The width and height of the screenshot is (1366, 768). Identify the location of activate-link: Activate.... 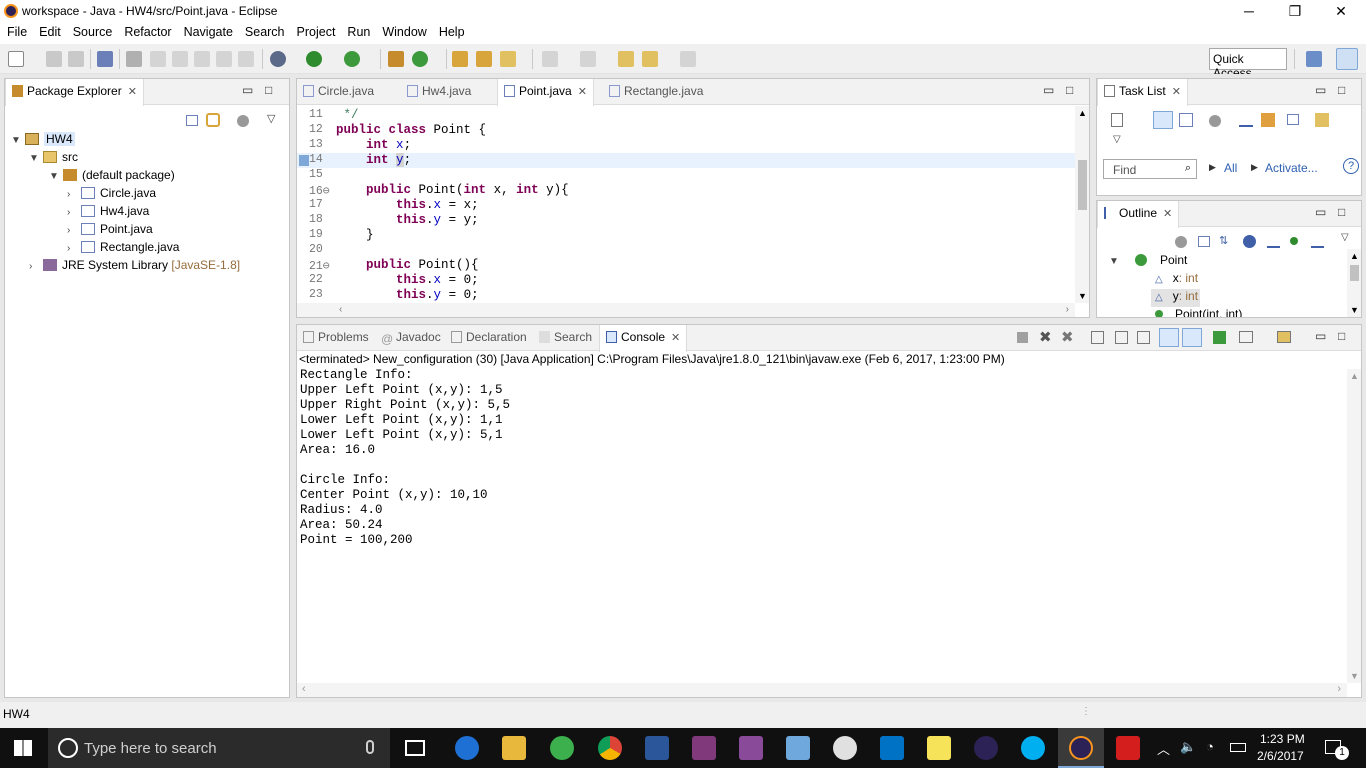
(1291, 168).